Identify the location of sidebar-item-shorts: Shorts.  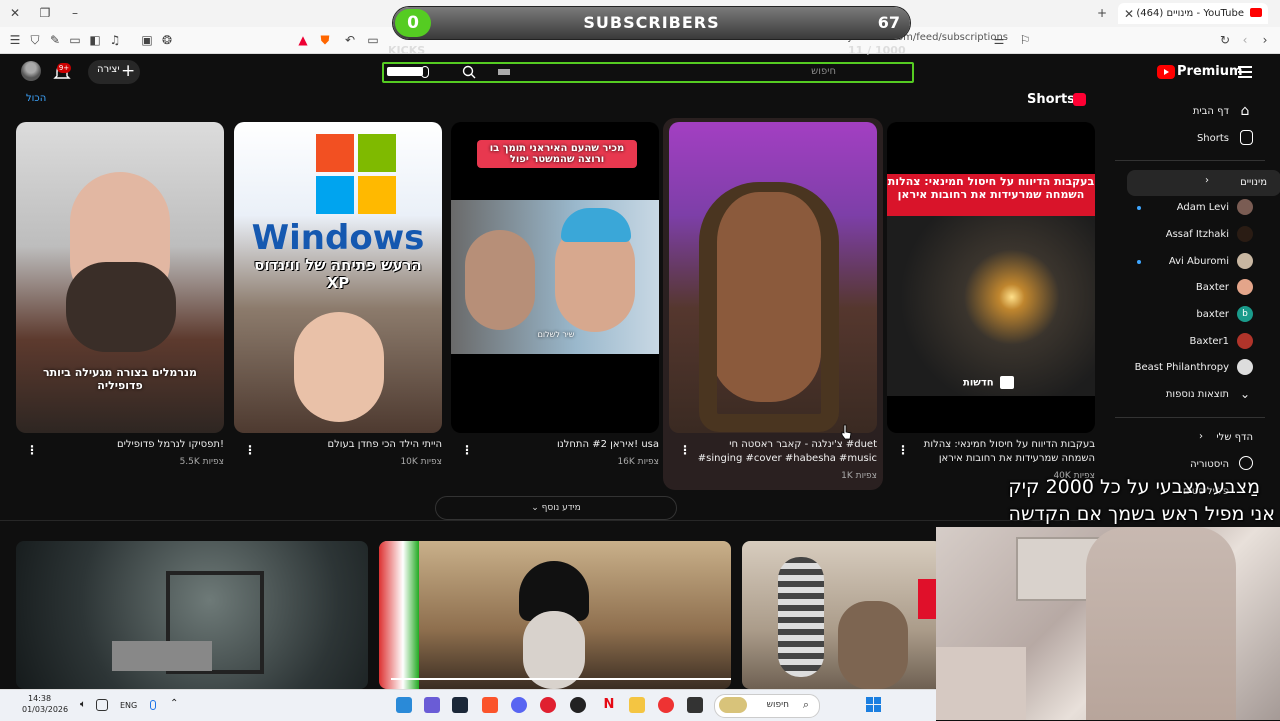
(1190, 139).